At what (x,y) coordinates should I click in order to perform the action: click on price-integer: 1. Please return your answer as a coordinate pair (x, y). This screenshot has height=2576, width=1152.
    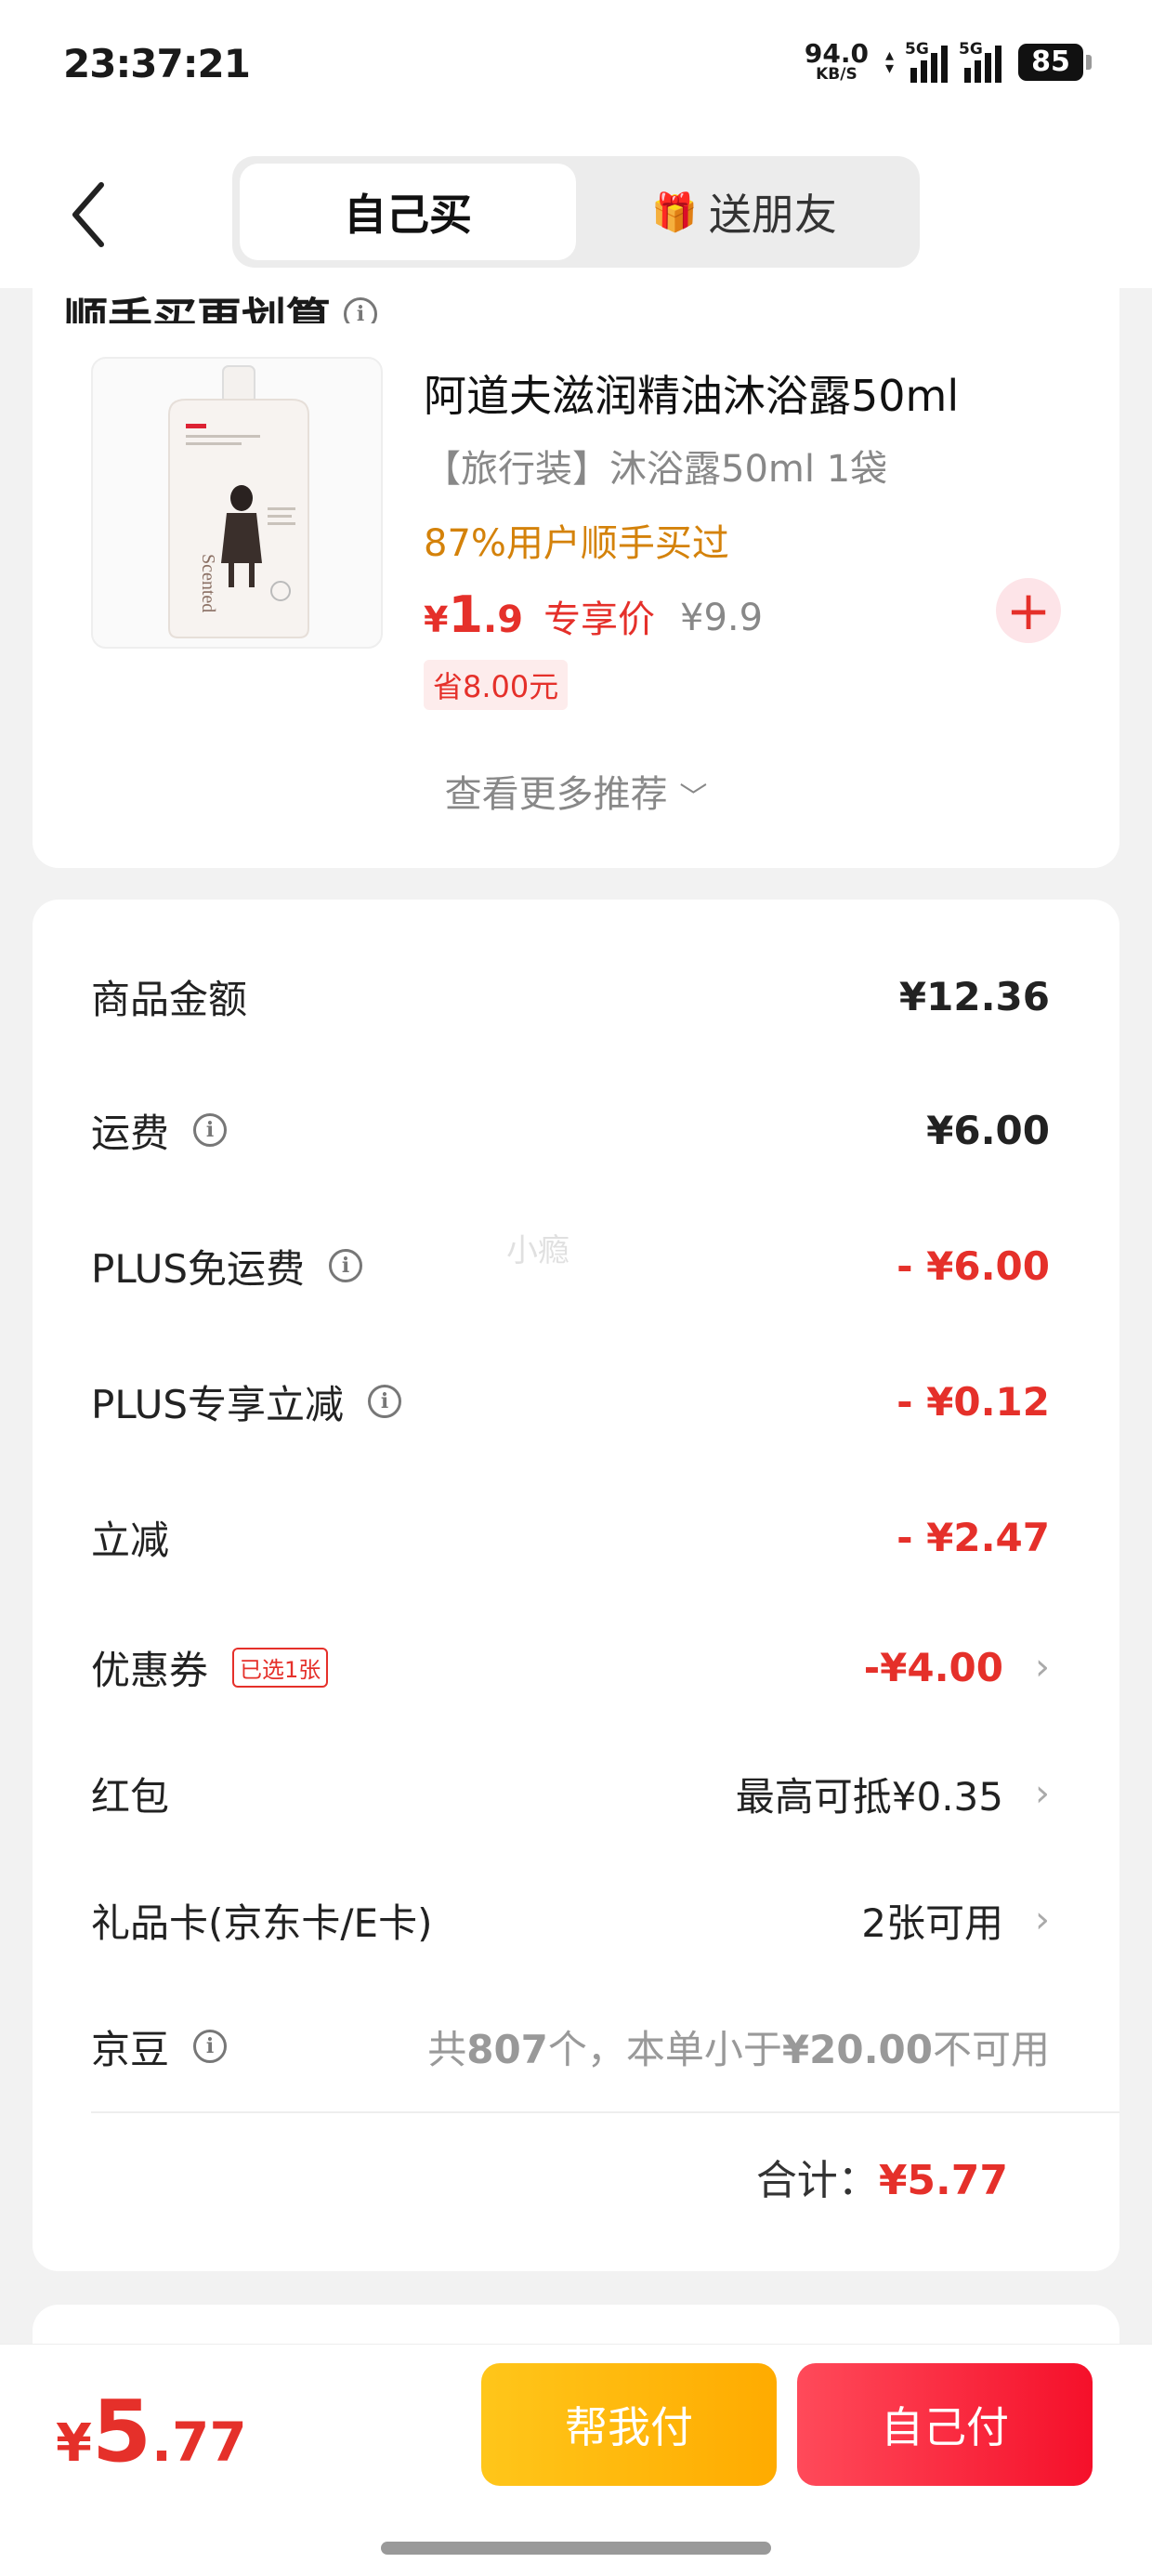
    Looking at the image, I should click on (466, 614).